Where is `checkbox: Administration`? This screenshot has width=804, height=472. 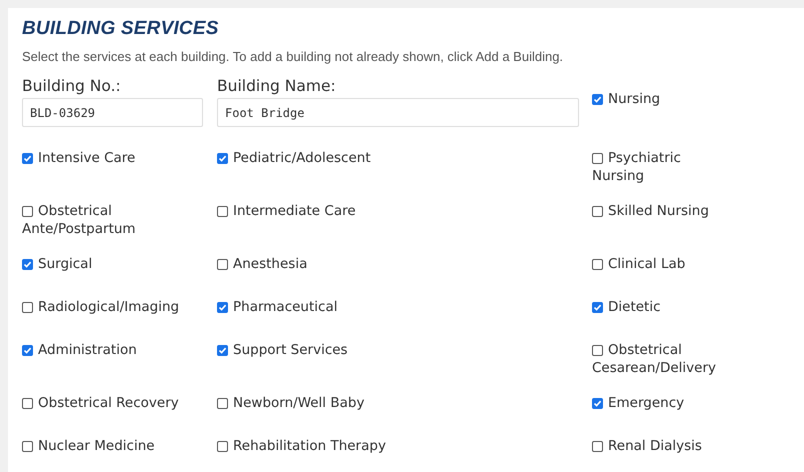
checkbox: Administration is located at coordinates (107, 350).